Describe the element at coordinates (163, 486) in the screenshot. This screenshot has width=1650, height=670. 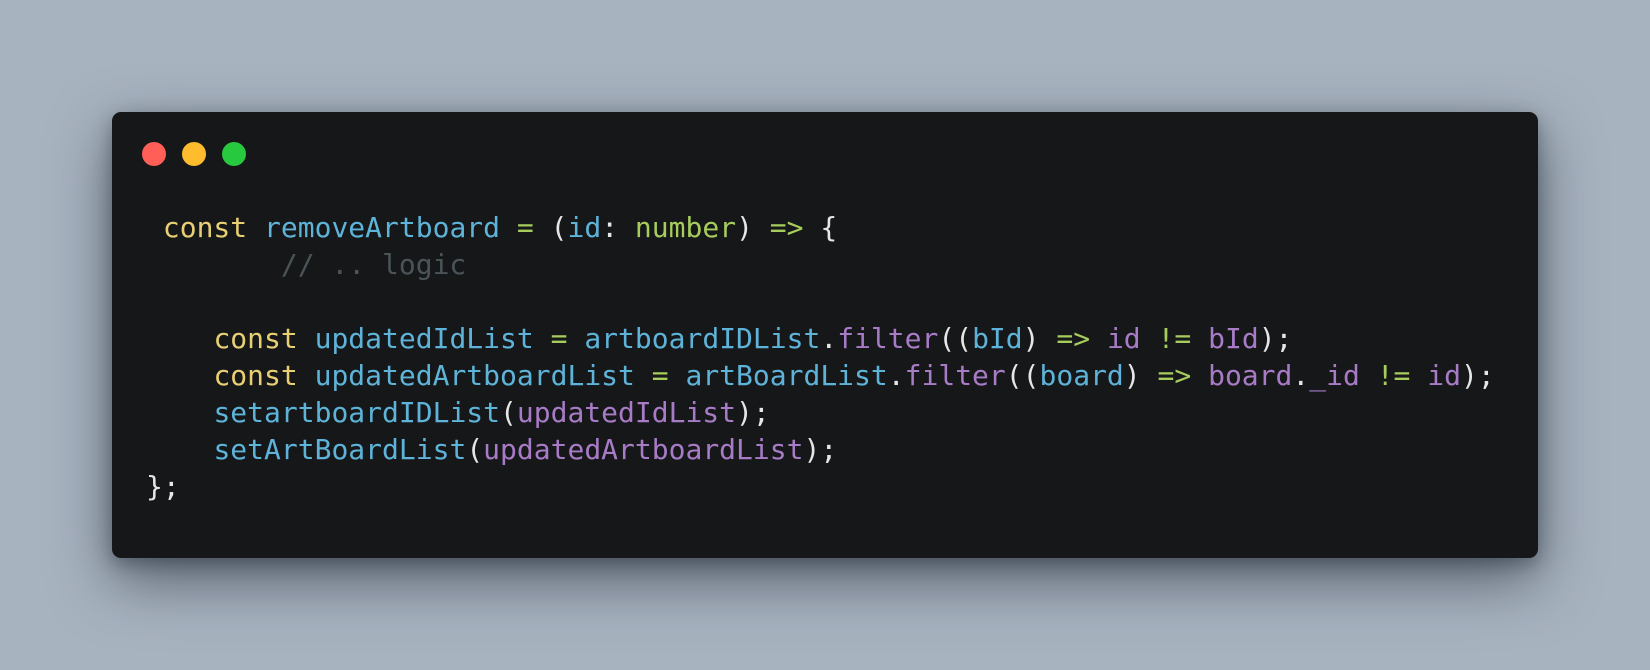
I see `code-token-punct: };` at that location.